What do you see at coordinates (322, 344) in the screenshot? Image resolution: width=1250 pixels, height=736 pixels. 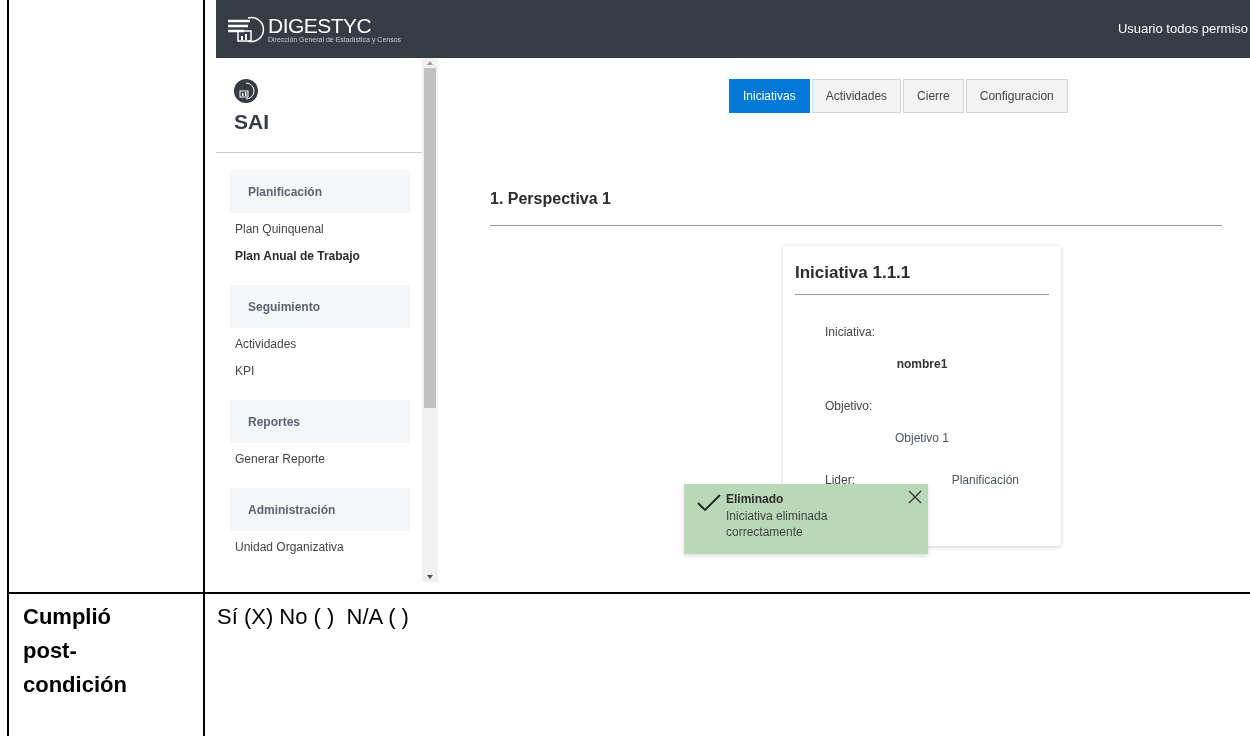 I see `sidebar-item: Actividades` at bounding box center [322, 344].